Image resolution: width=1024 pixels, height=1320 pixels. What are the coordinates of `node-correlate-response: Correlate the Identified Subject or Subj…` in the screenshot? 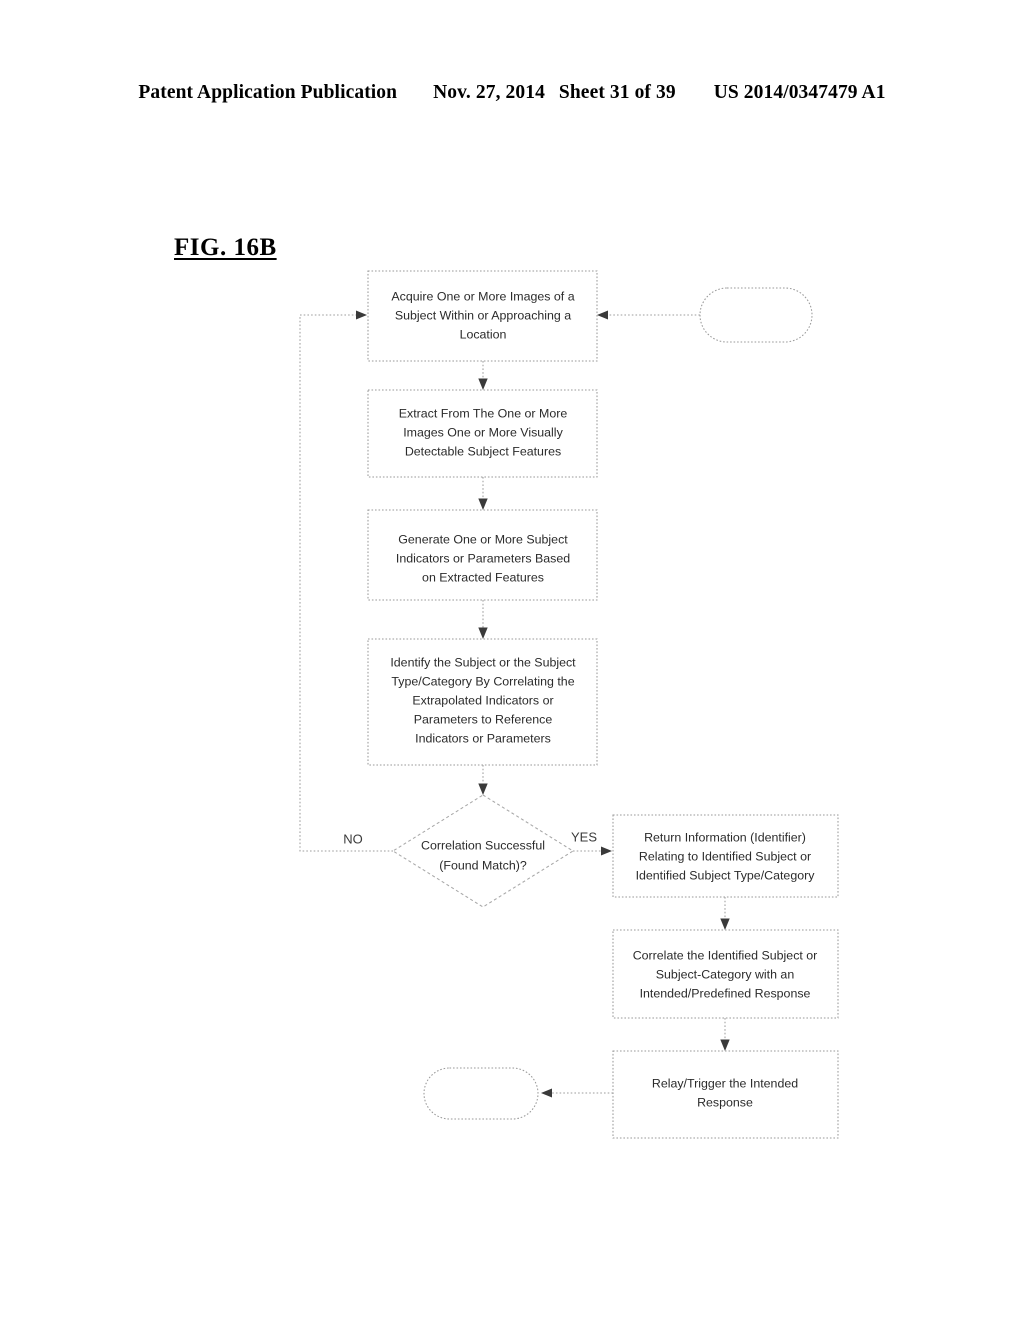 It's located at (725, 974).